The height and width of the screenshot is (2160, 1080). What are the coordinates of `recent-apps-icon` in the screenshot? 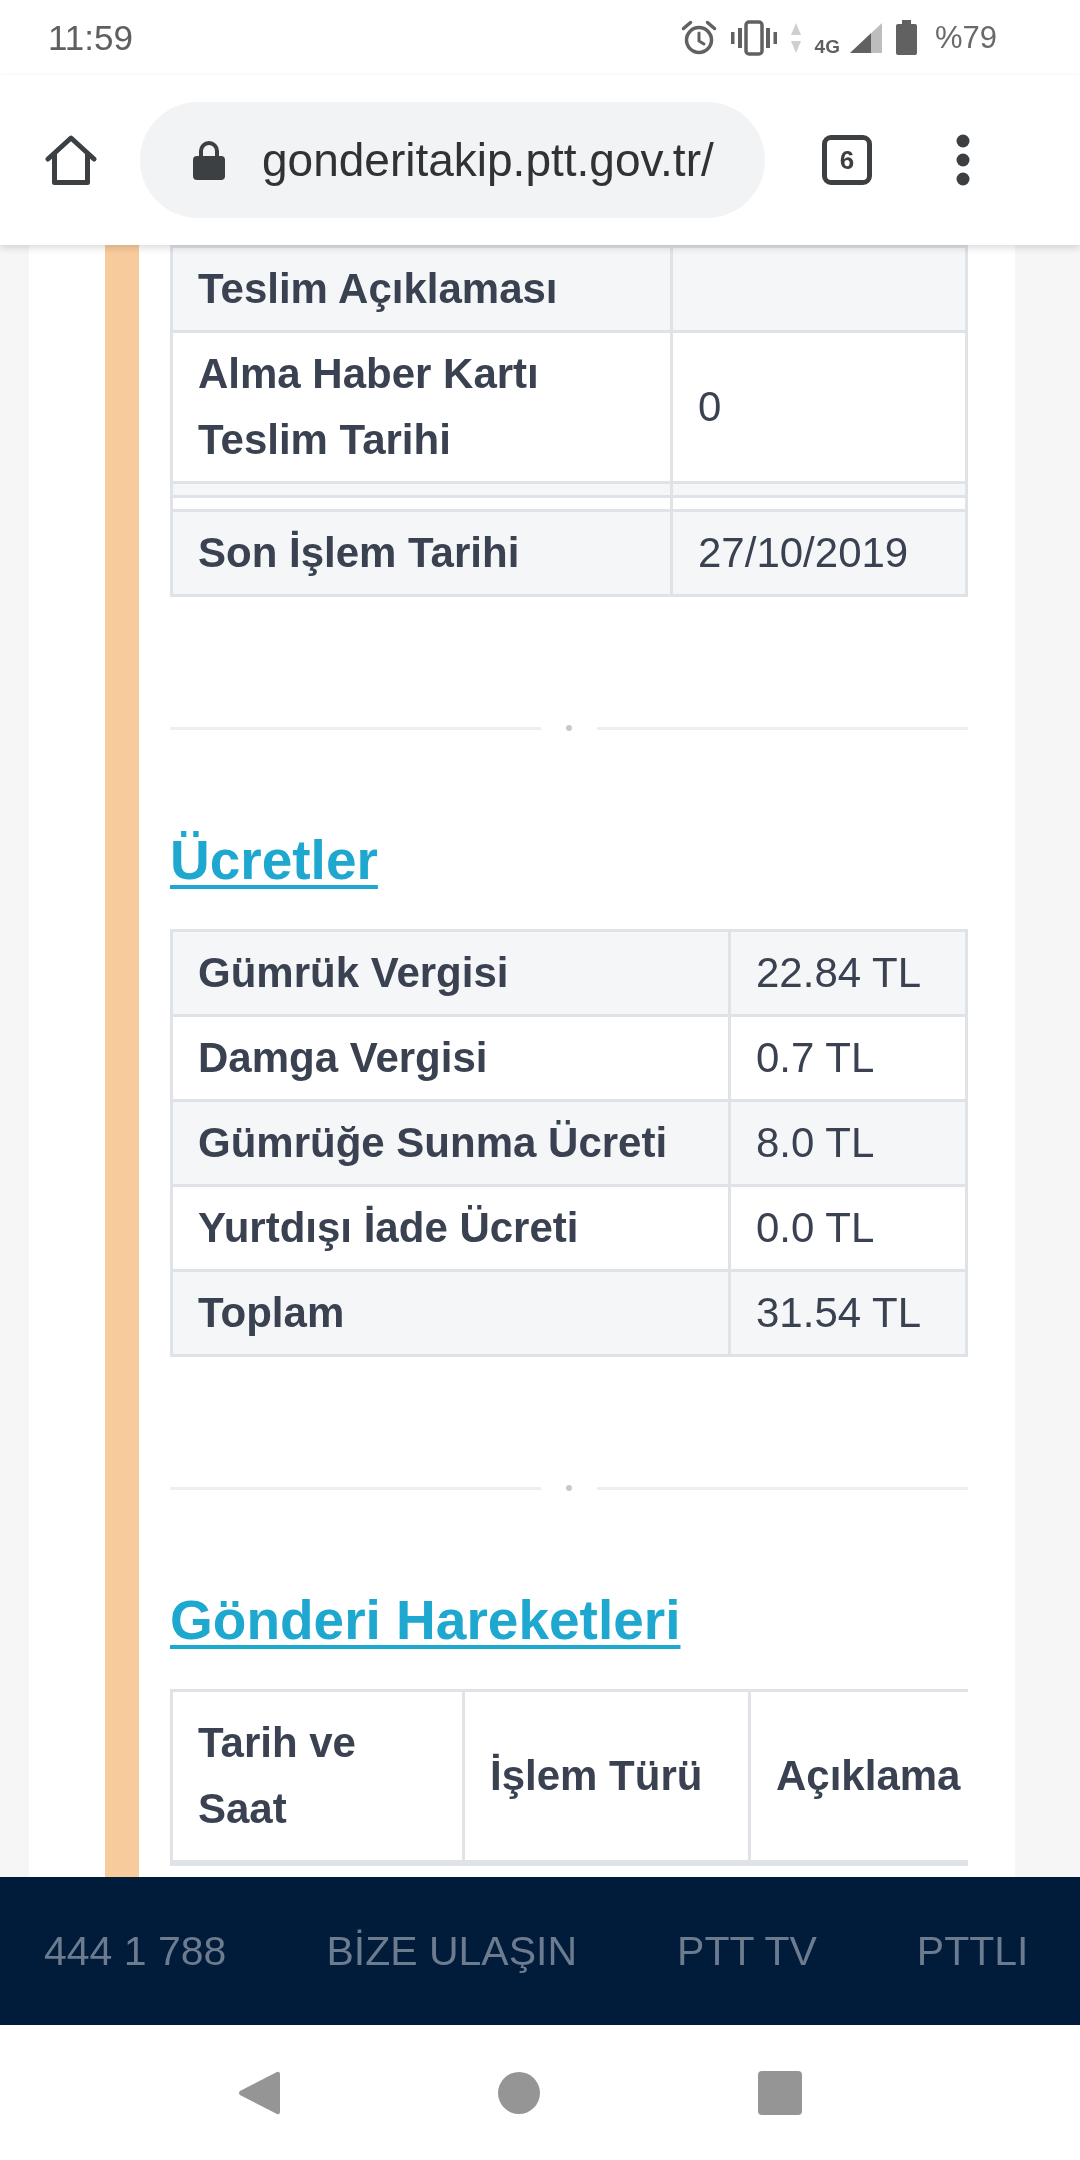 It's located at (780, 2092).